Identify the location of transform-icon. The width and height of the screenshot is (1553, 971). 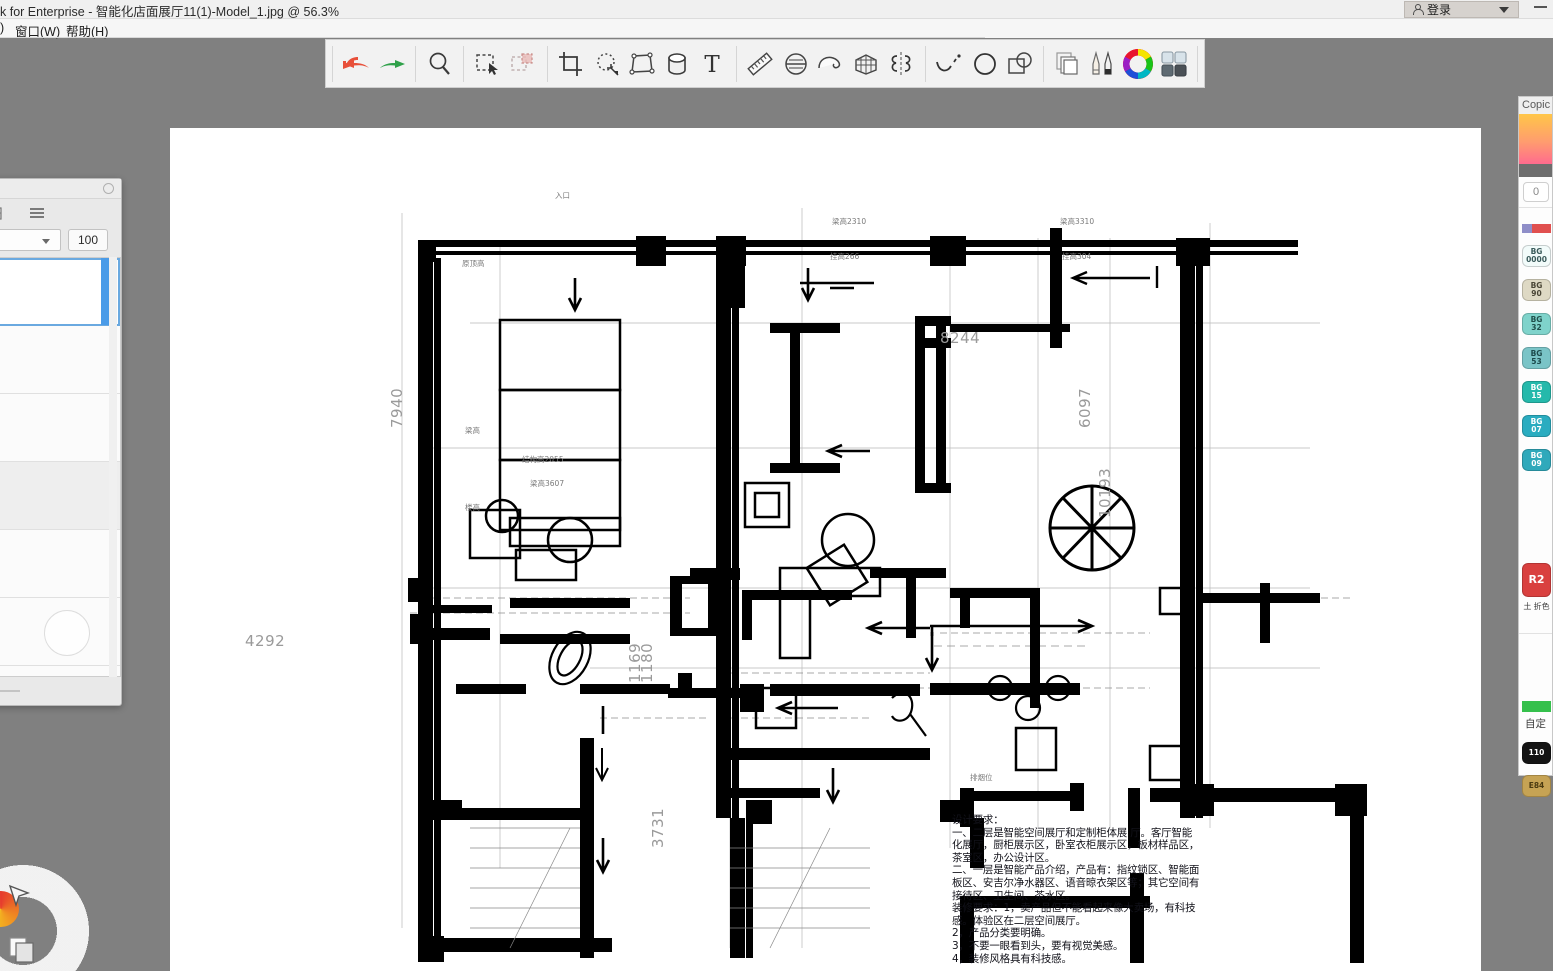
(641, 64).